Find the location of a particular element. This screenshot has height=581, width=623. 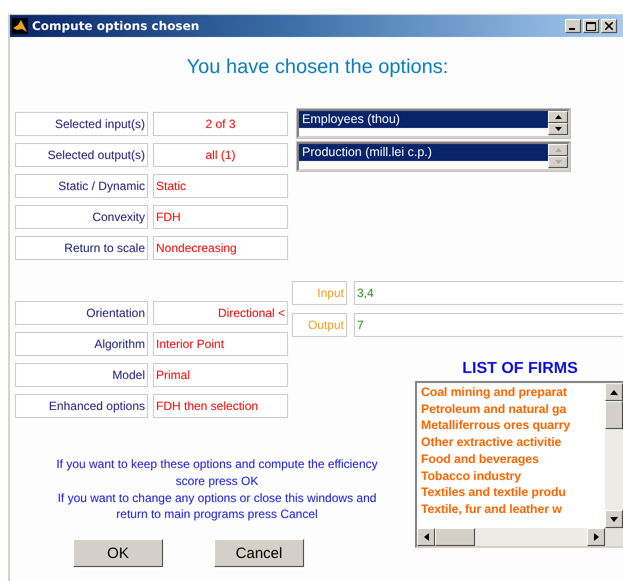

horizontal-scrollbar is located at coordinates (520, 537).